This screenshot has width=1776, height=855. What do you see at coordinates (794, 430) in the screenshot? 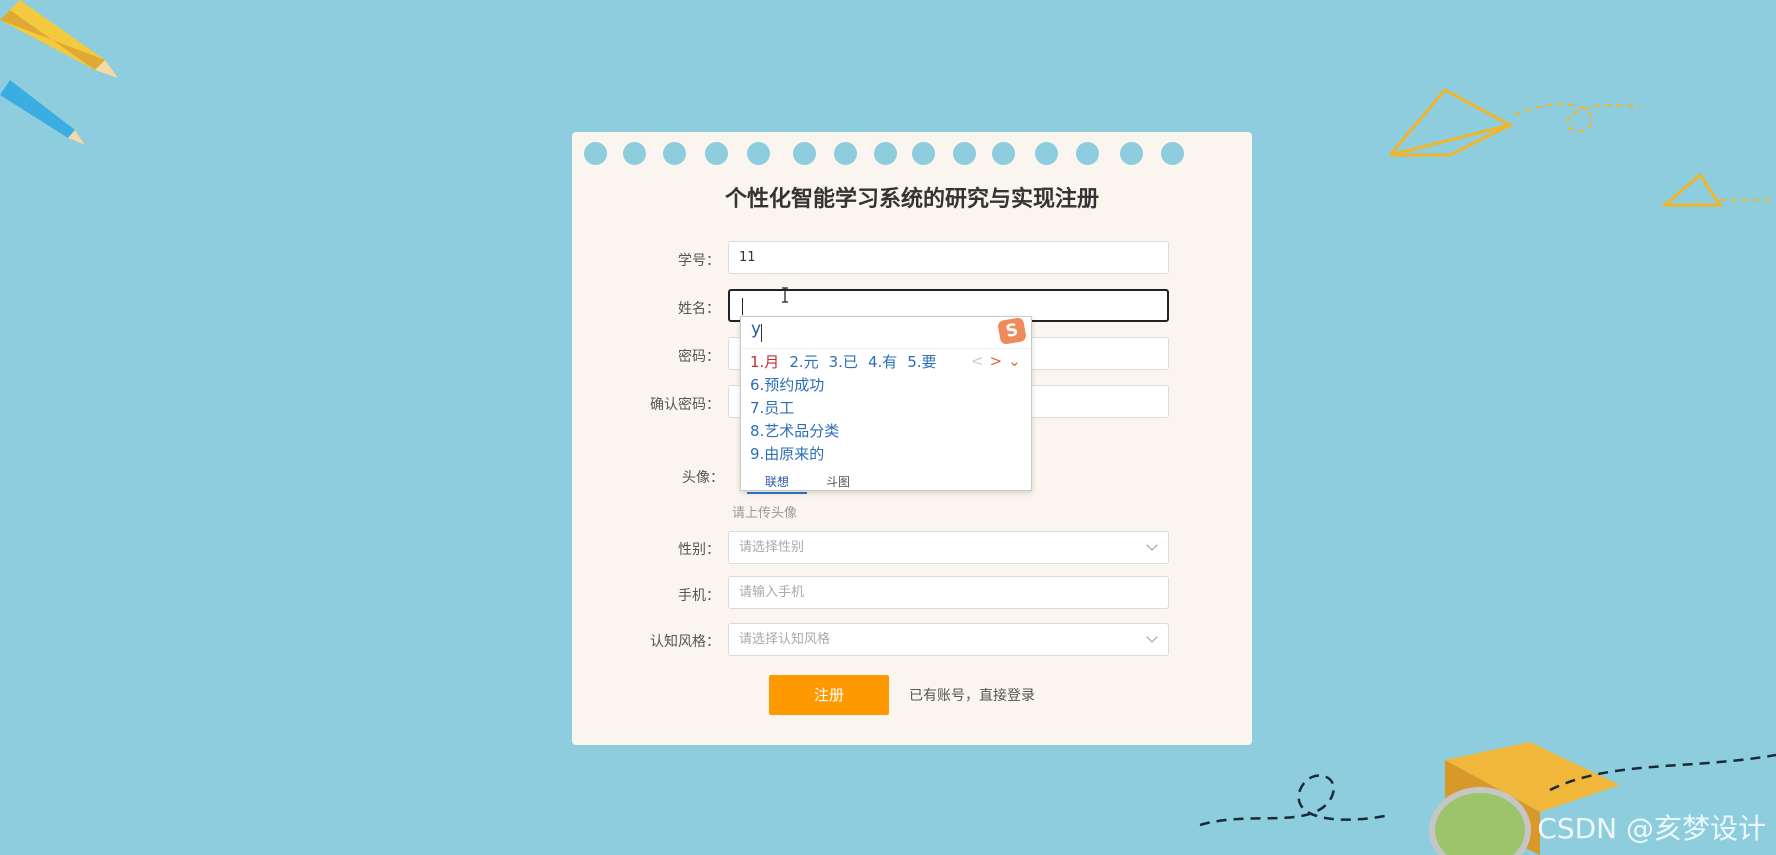
I see `ime-candidate: 8.艺术品分类` at bounding box center [794, 430].